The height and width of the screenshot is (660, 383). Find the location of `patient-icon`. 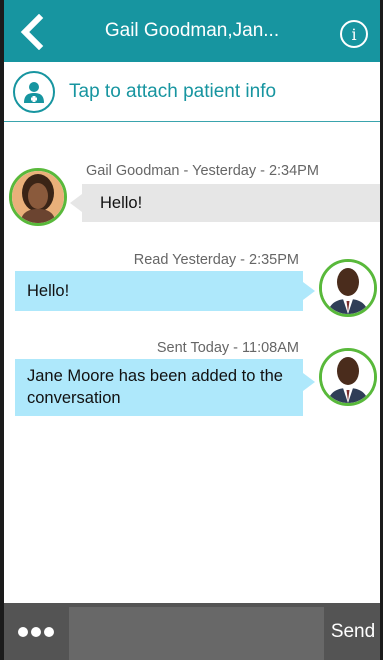

patient-icon is located at coordinates (34, 91).